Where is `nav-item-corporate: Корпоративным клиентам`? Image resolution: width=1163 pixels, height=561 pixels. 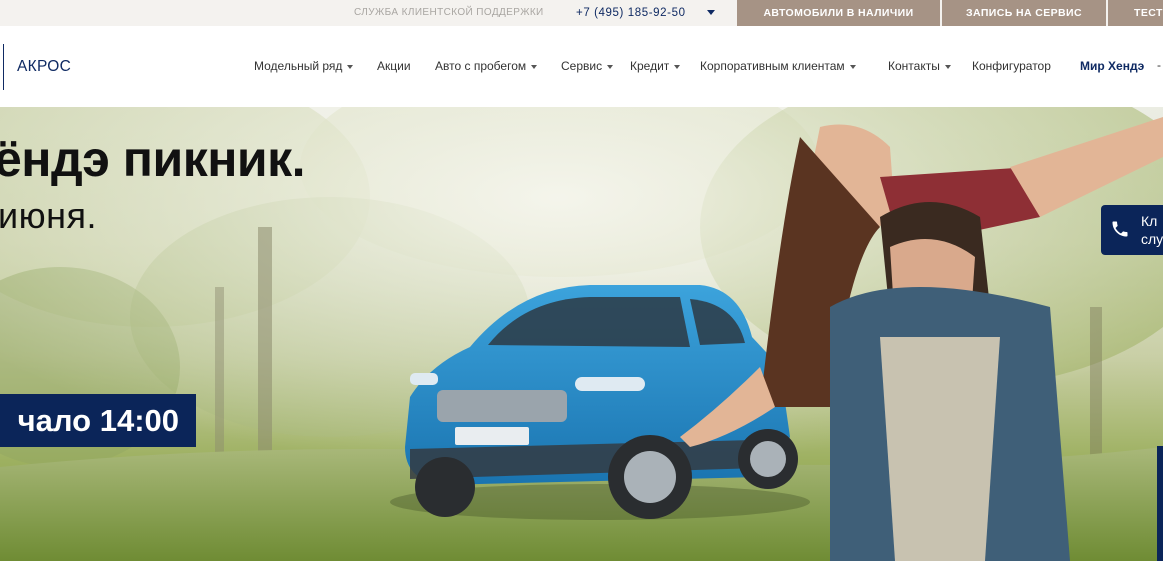
nav-item-corporate: Корпоративным клиентам is located at coordinates (778, 66).